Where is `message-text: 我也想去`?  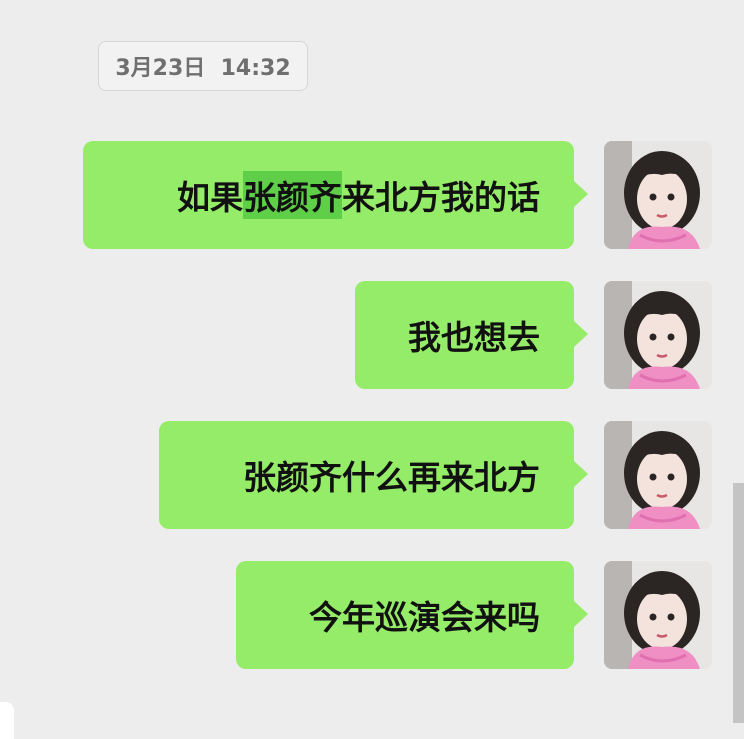 message-text: 我也想去 is located at coordinates (474, 337).